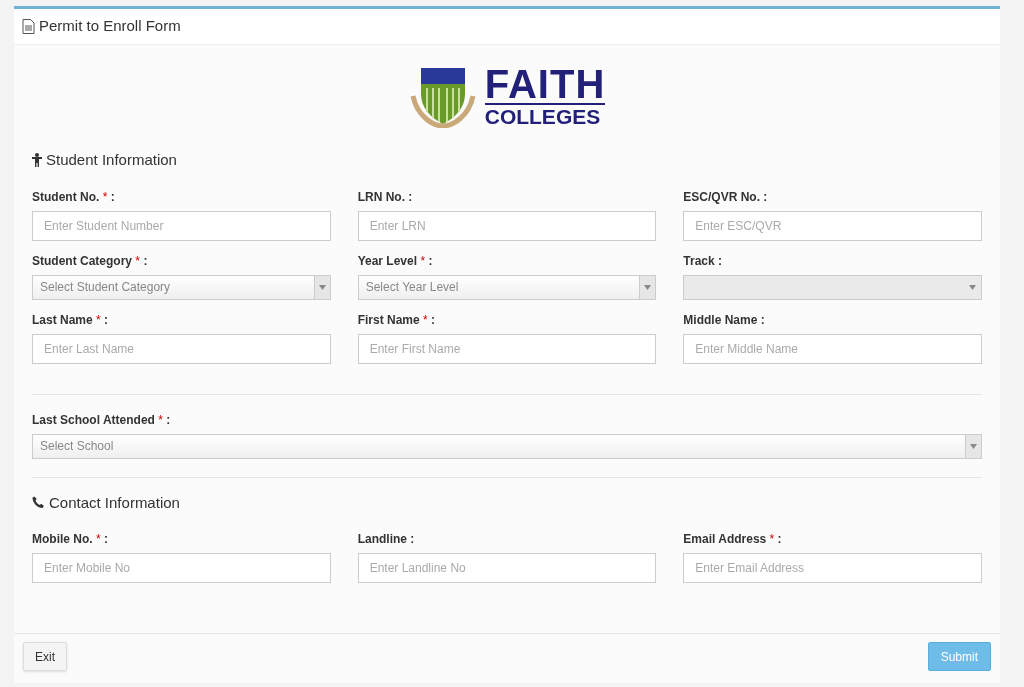 Image resolution: width=1024 pixels, height=687 pixels. I want to click on dropdown-field: Select Year Level, so click(507, 287).